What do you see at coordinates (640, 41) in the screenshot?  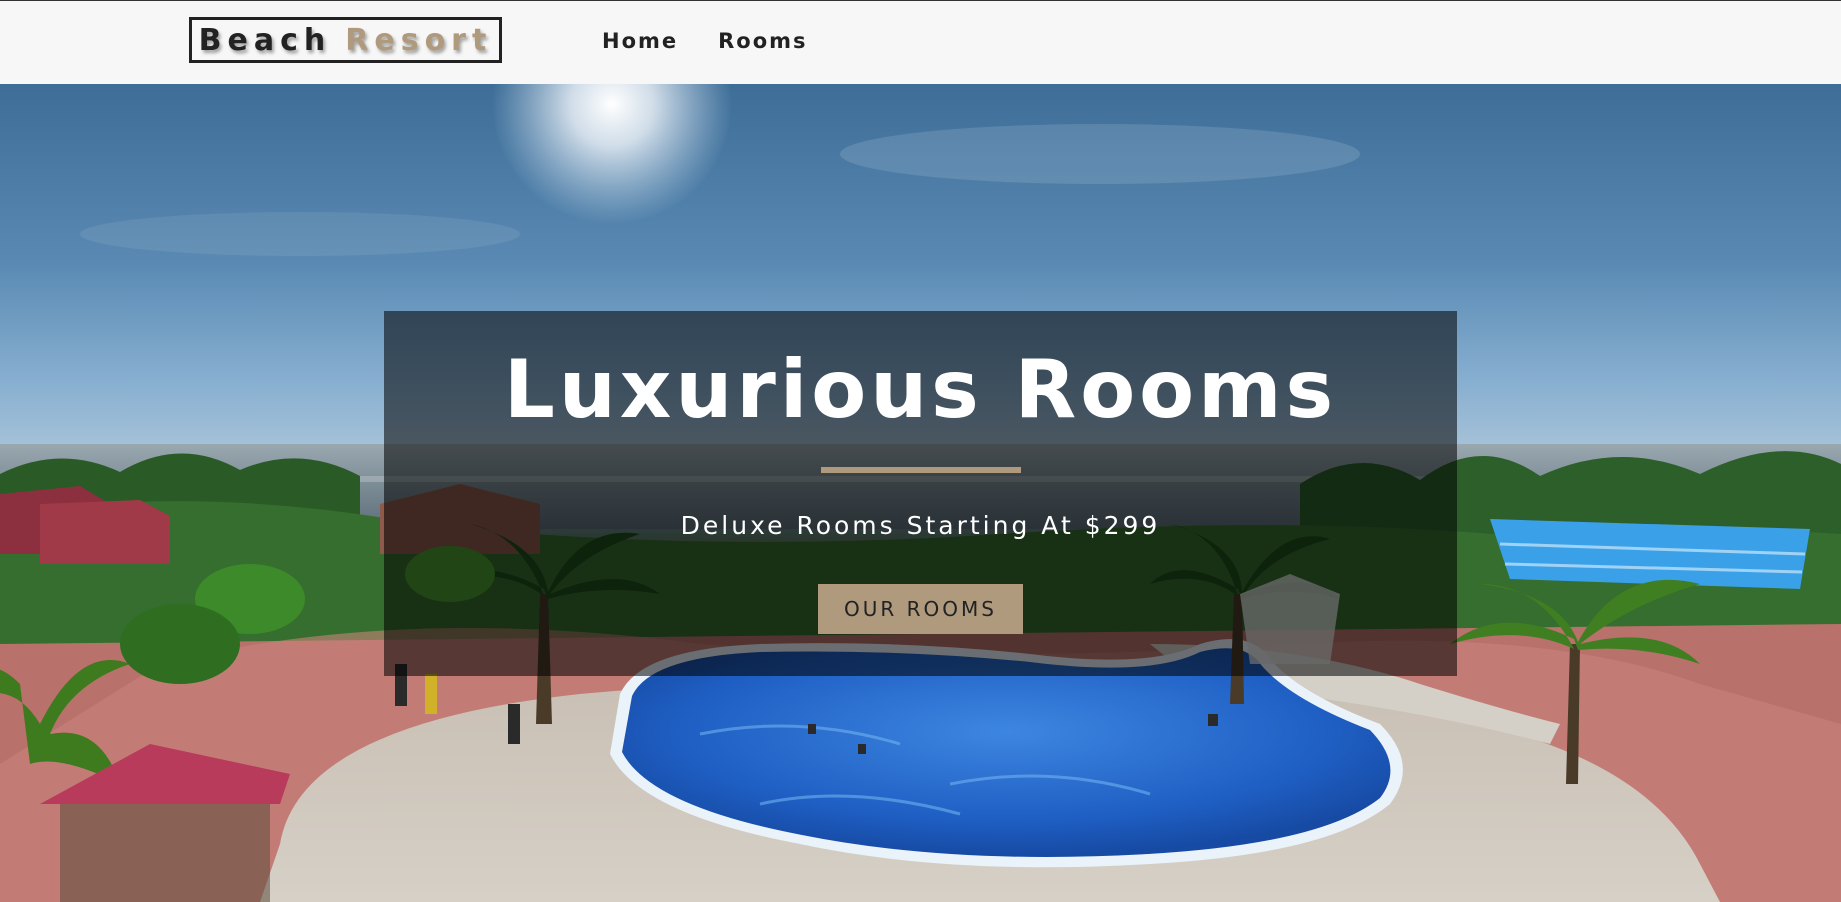 I see `nav-link-home: Home` at bounding box center [640, 41].